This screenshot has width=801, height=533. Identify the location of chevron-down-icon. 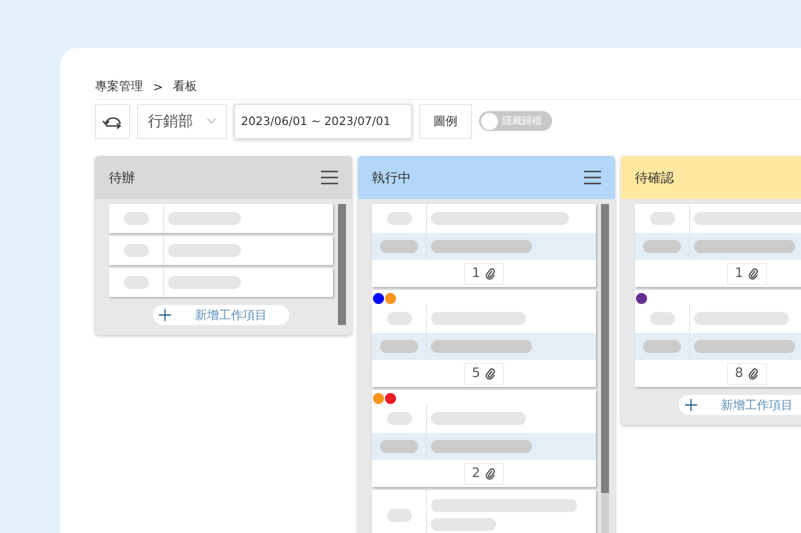
(211, 121).